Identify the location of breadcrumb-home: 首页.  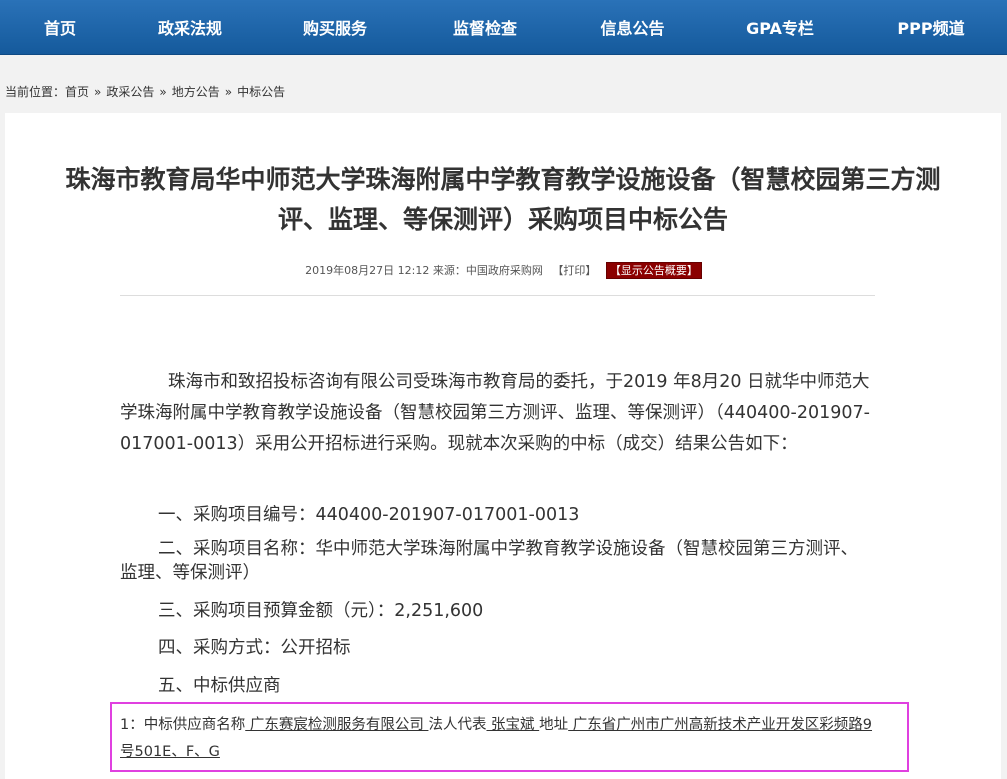
(77, 92).